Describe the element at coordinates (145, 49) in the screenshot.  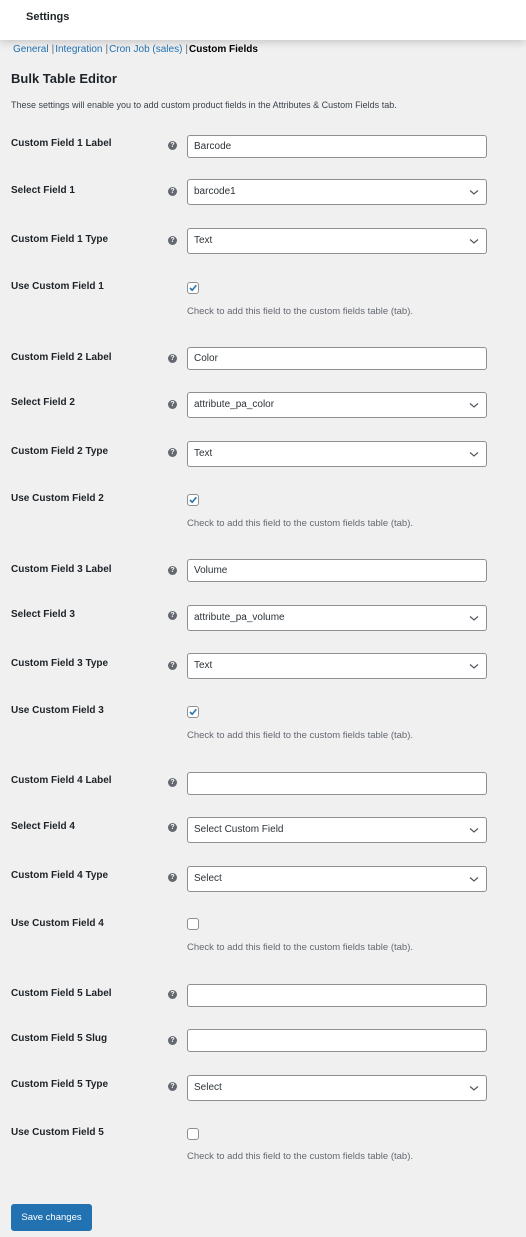
I see `subnav-cron-job: Cron Job (sales)` at that location.